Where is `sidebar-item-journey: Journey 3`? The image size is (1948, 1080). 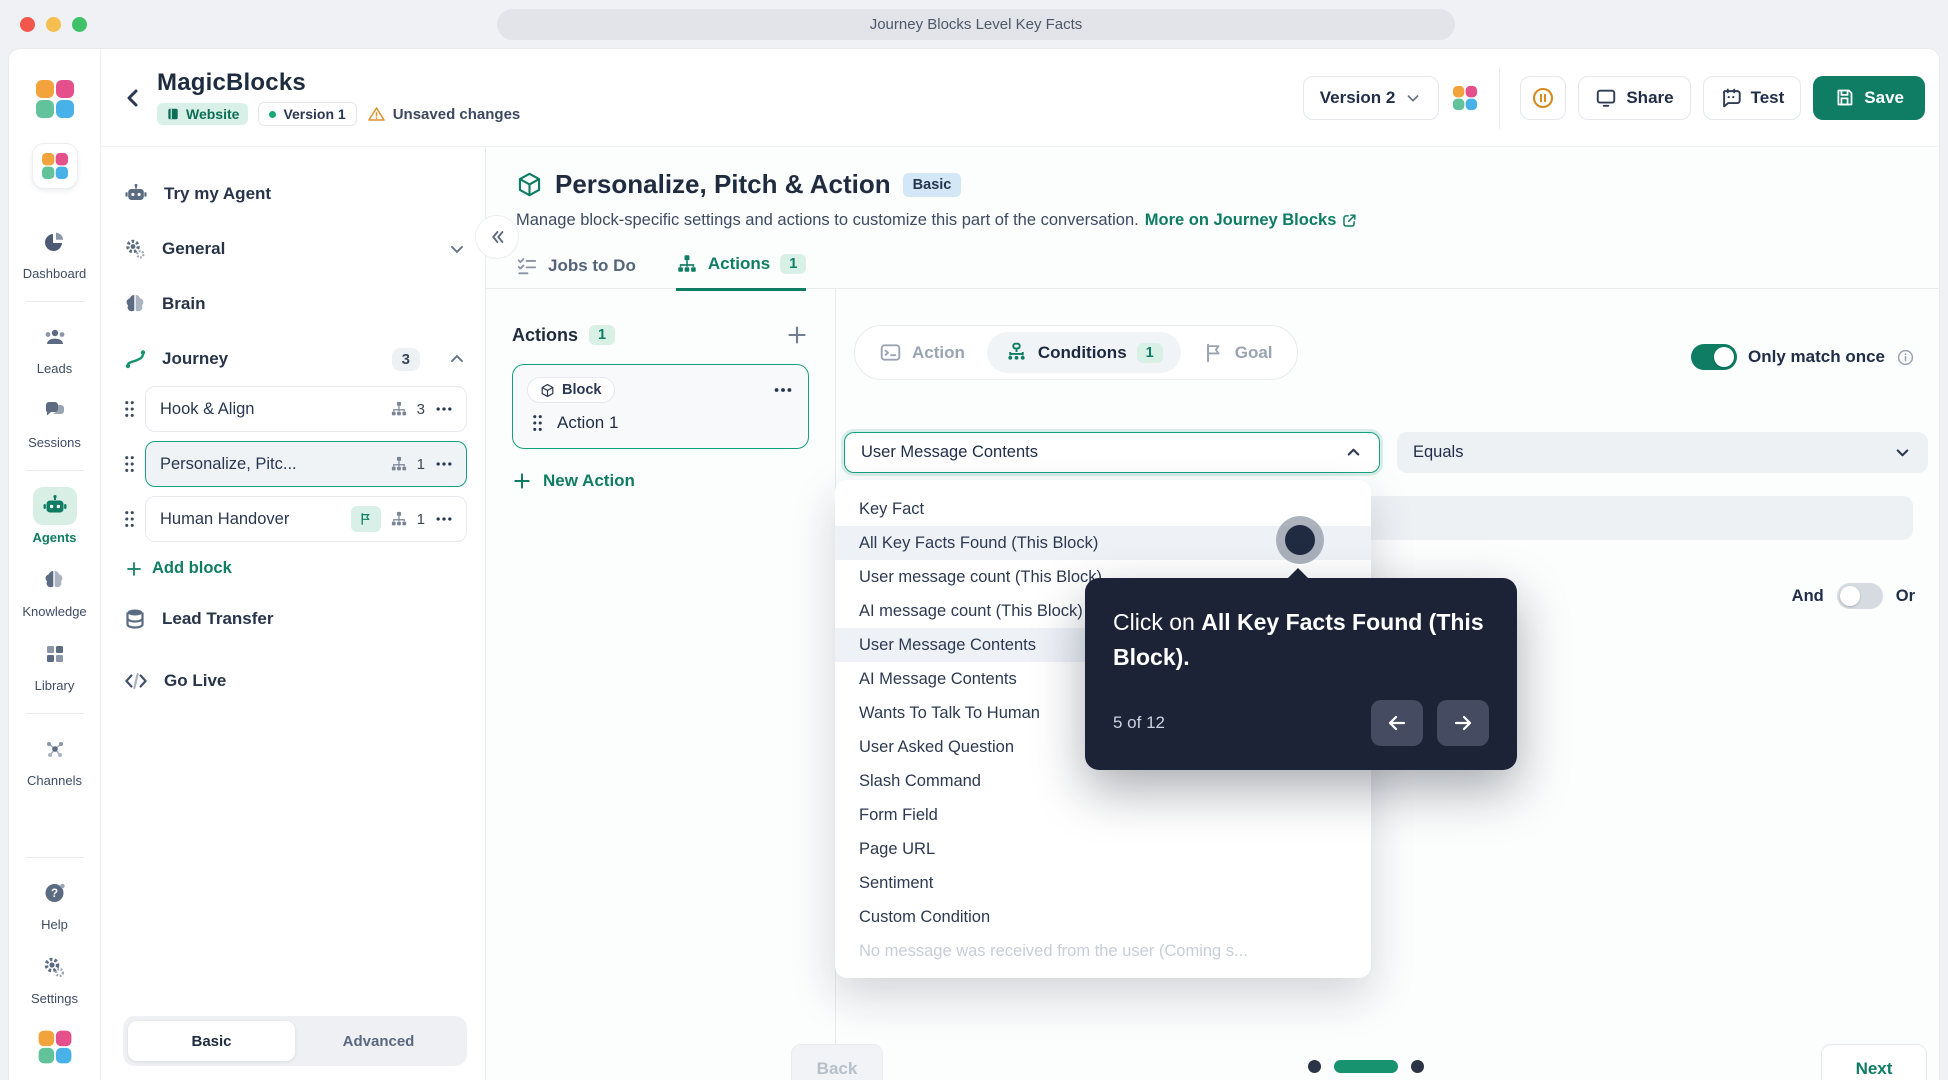
sidebar-item-journey: Journey 3 is located at coordinates (295, 359).